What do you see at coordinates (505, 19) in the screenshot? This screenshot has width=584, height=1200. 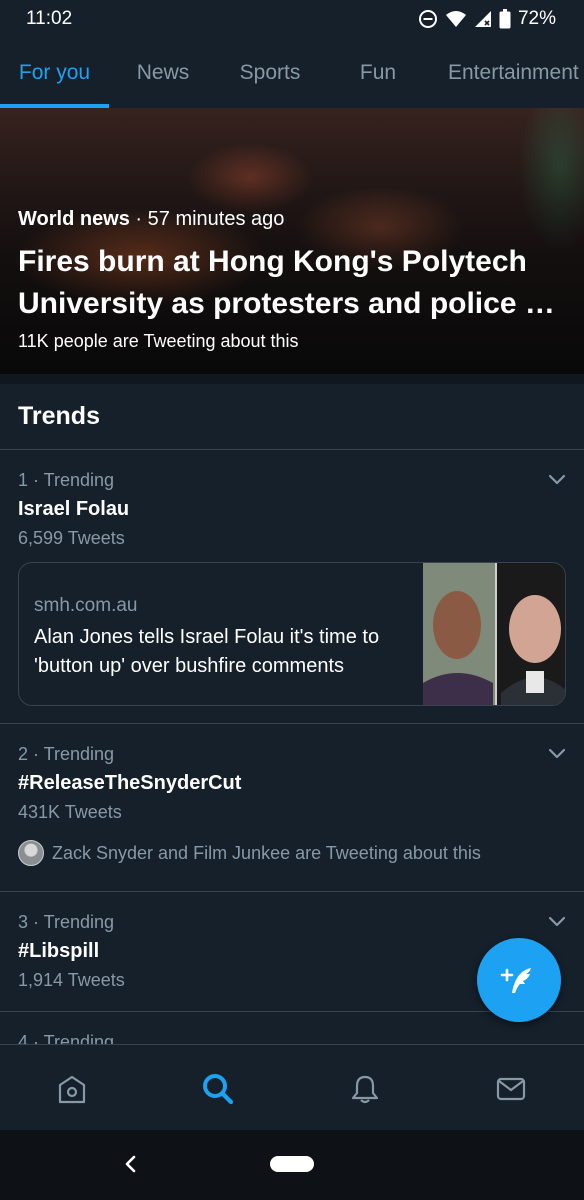 I see `battery-icon` at bounding box center [505, 19].